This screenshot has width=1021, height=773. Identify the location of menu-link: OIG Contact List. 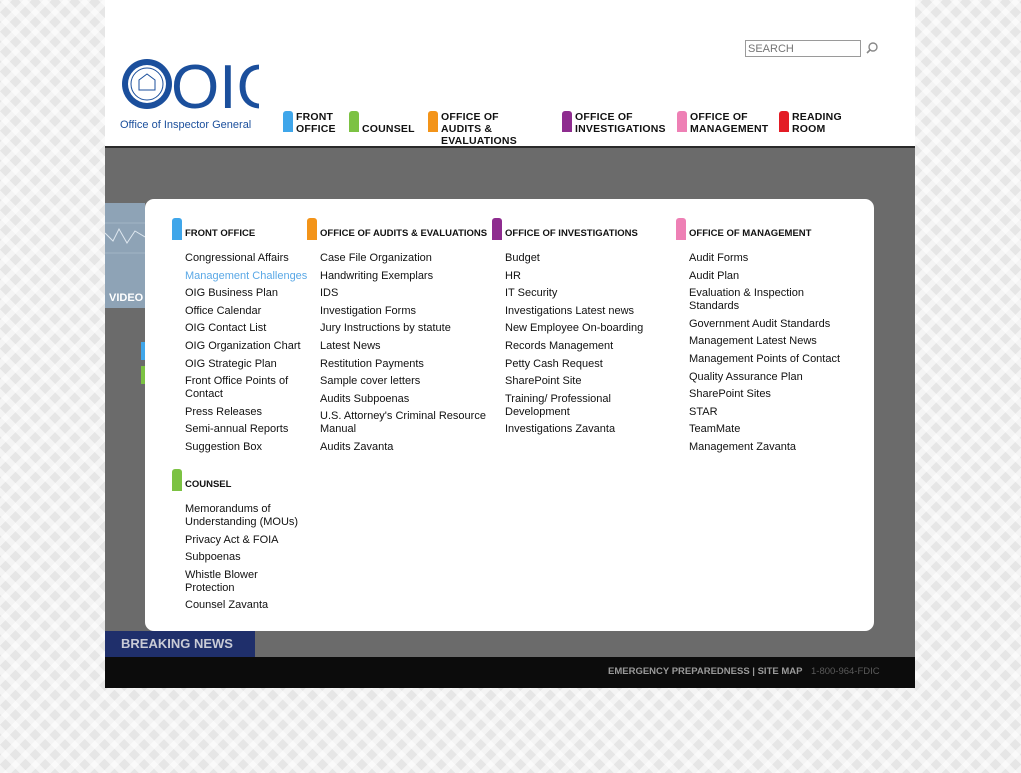
(242, 328).